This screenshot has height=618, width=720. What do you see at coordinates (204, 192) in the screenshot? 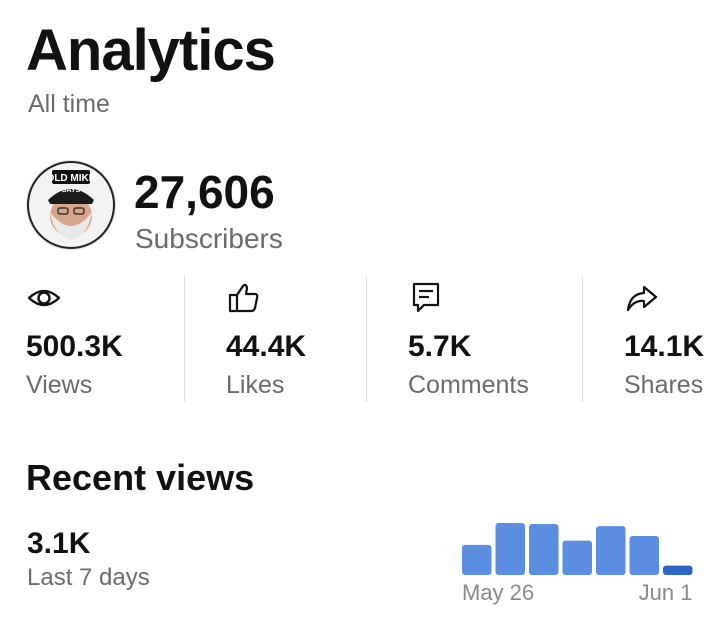
I see `subscriber-count: 27,606` at bounding box center [204, 192].